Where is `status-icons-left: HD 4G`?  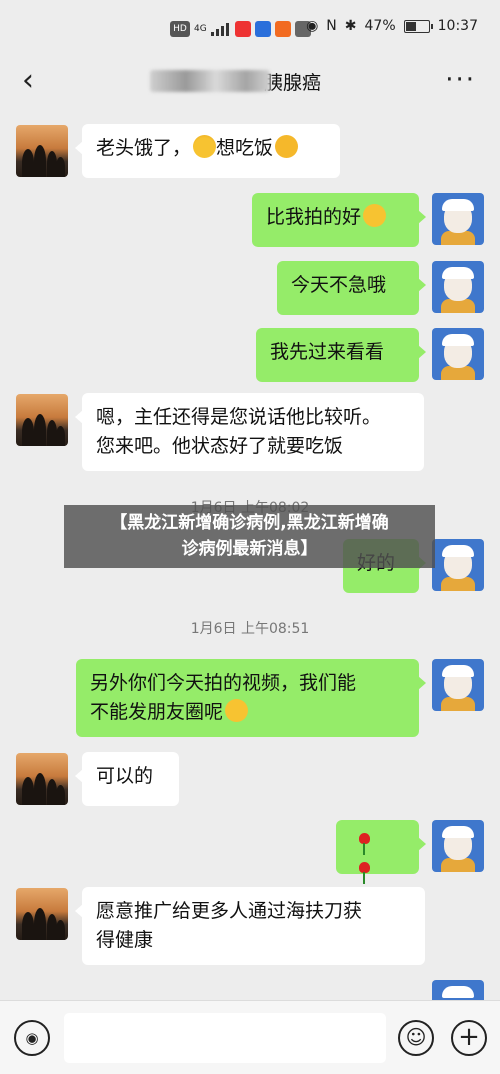 status-icons-left: HD 4G is located at coordinates (240, 29).